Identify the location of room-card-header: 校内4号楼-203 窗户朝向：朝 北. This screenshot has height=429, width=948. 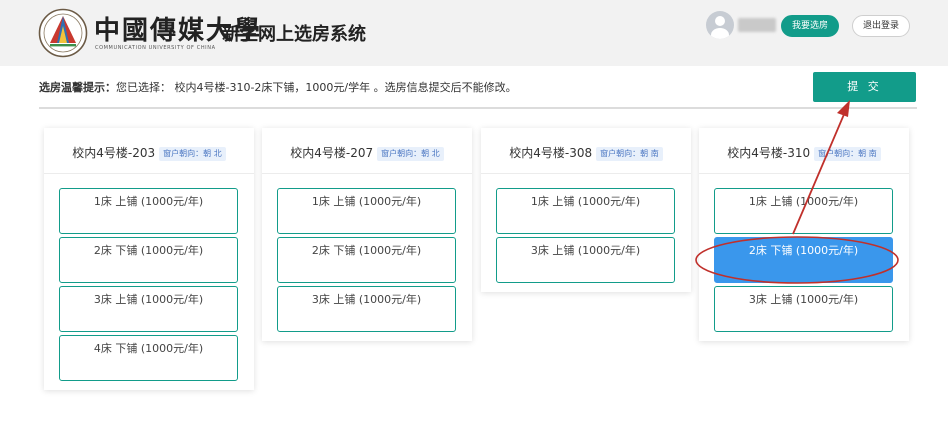
(149, 151).